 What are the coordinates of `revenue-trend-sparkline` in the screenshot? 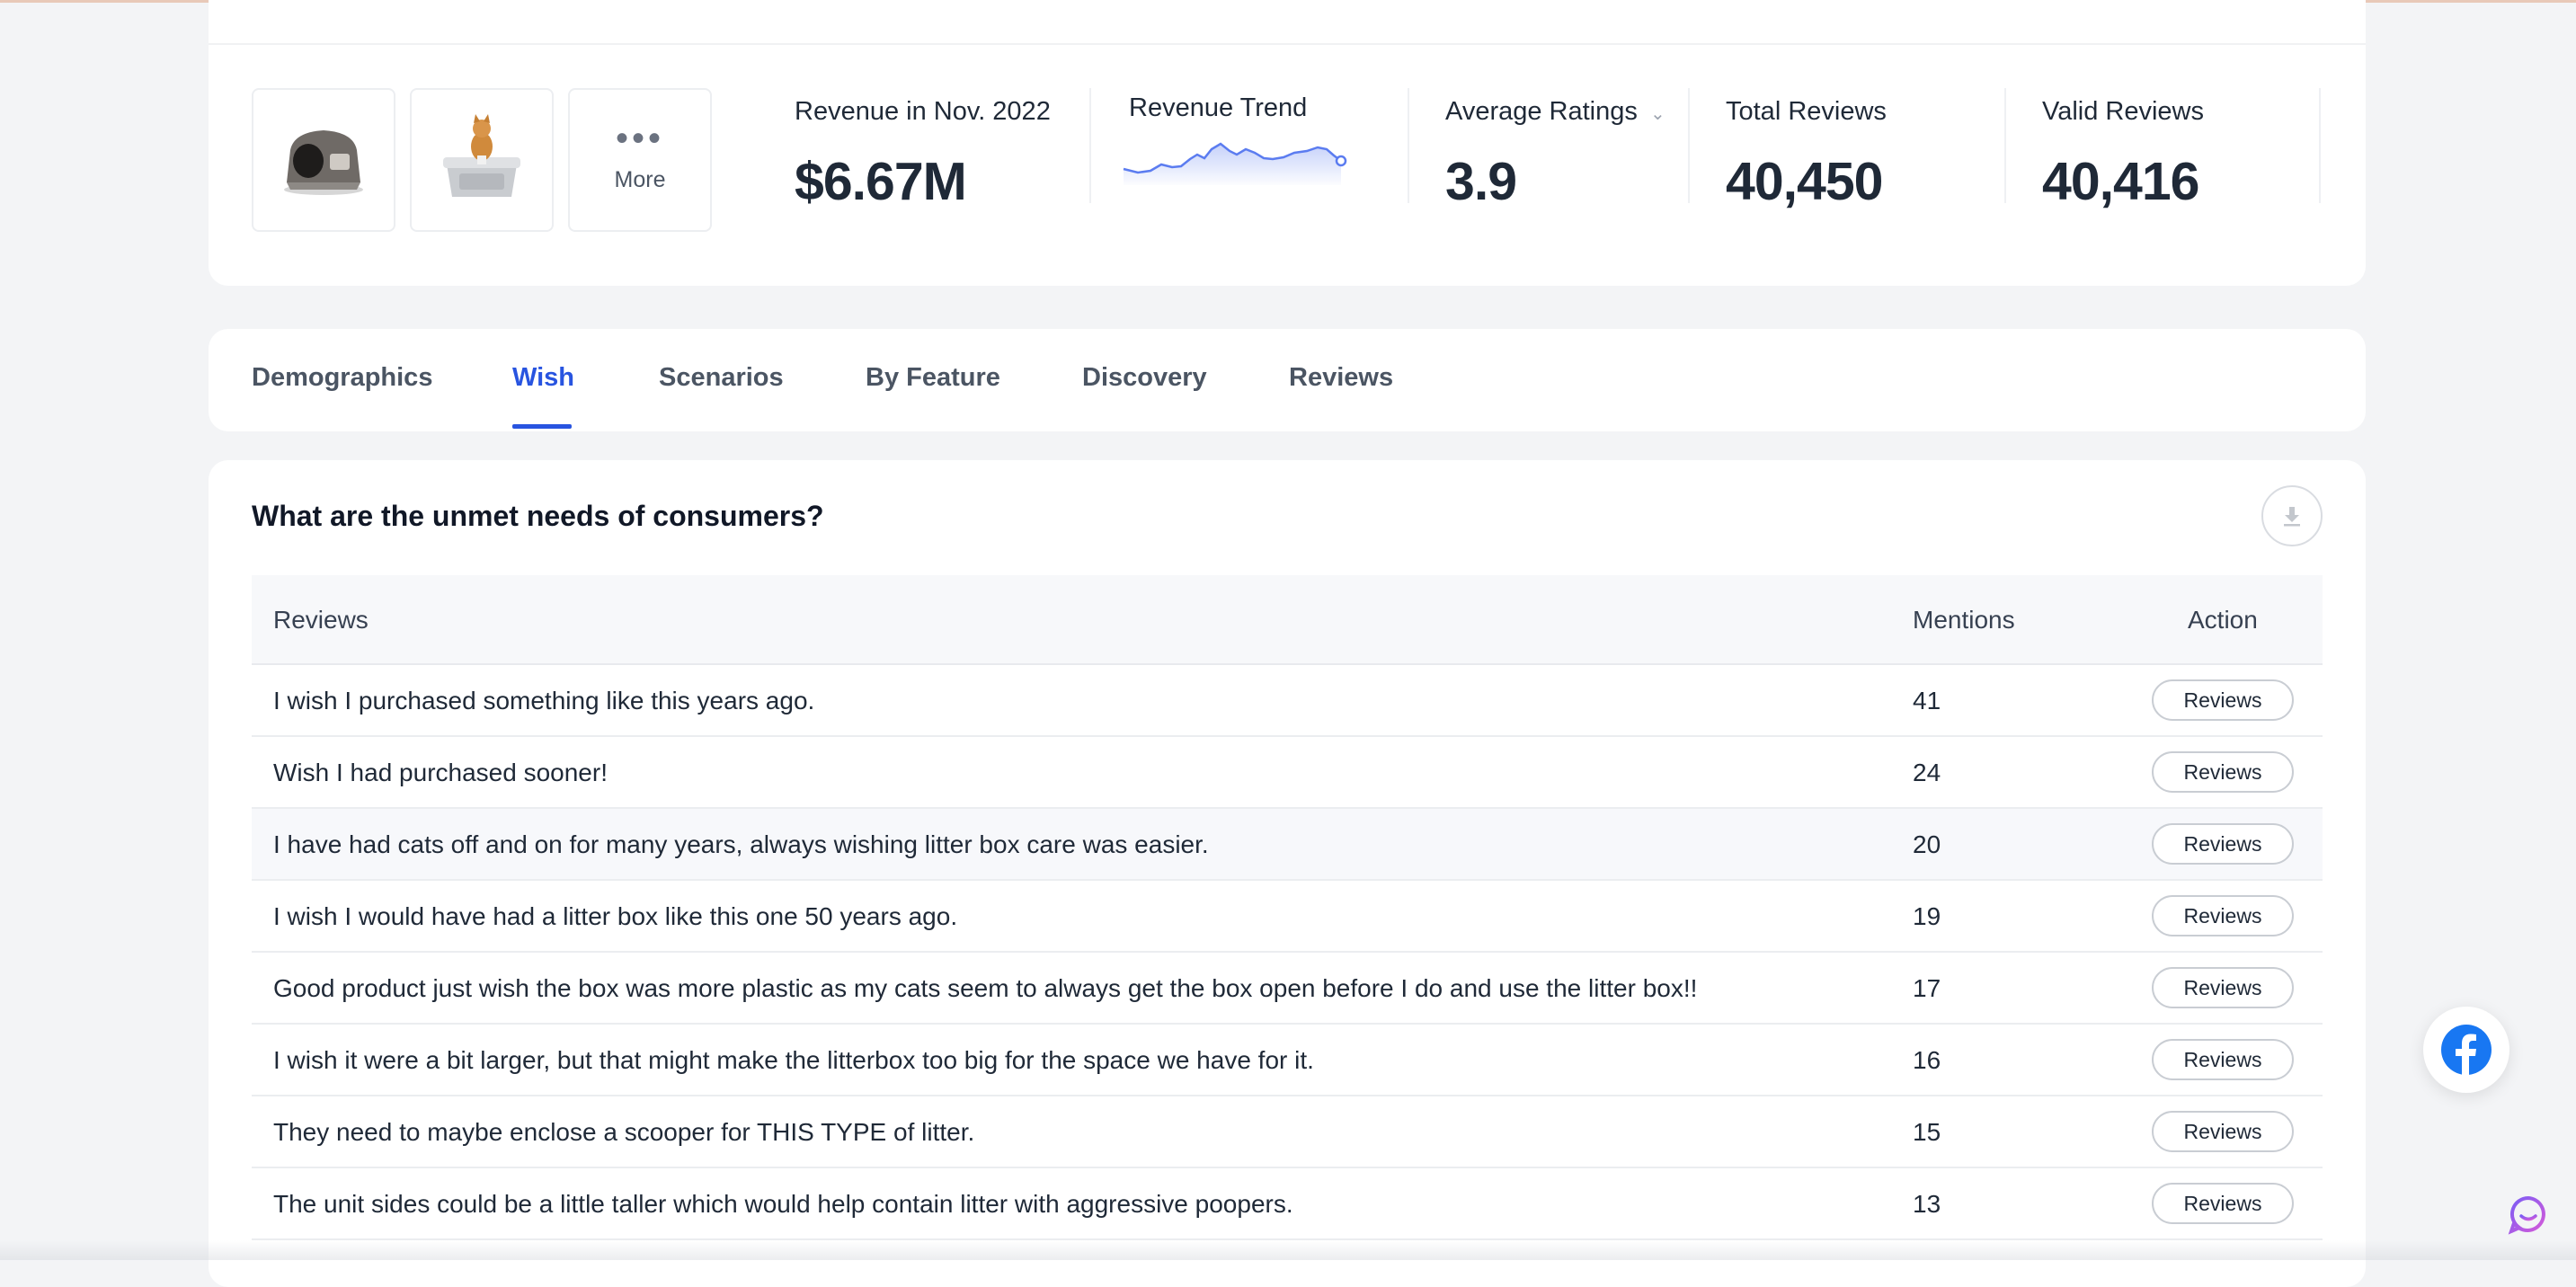 It's located at (1240, 160).